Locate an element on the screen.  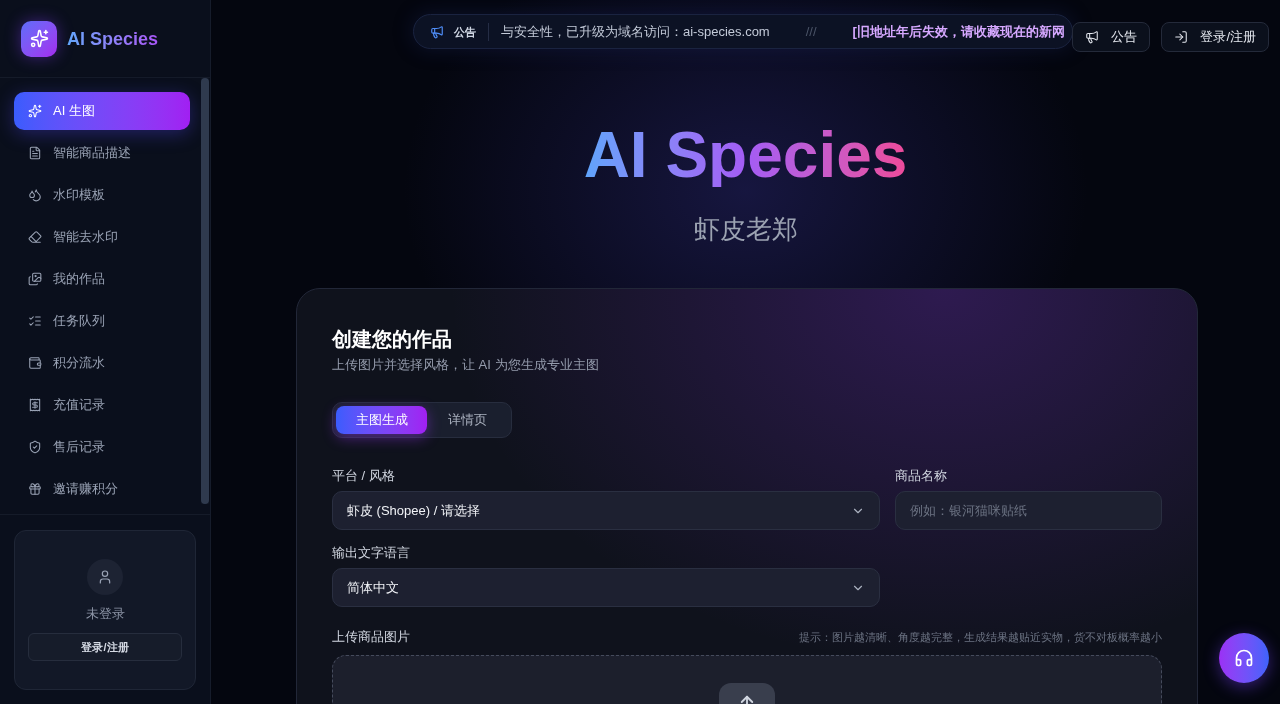
field-label: 输出文字语言 is located at coordinates (371, 553).